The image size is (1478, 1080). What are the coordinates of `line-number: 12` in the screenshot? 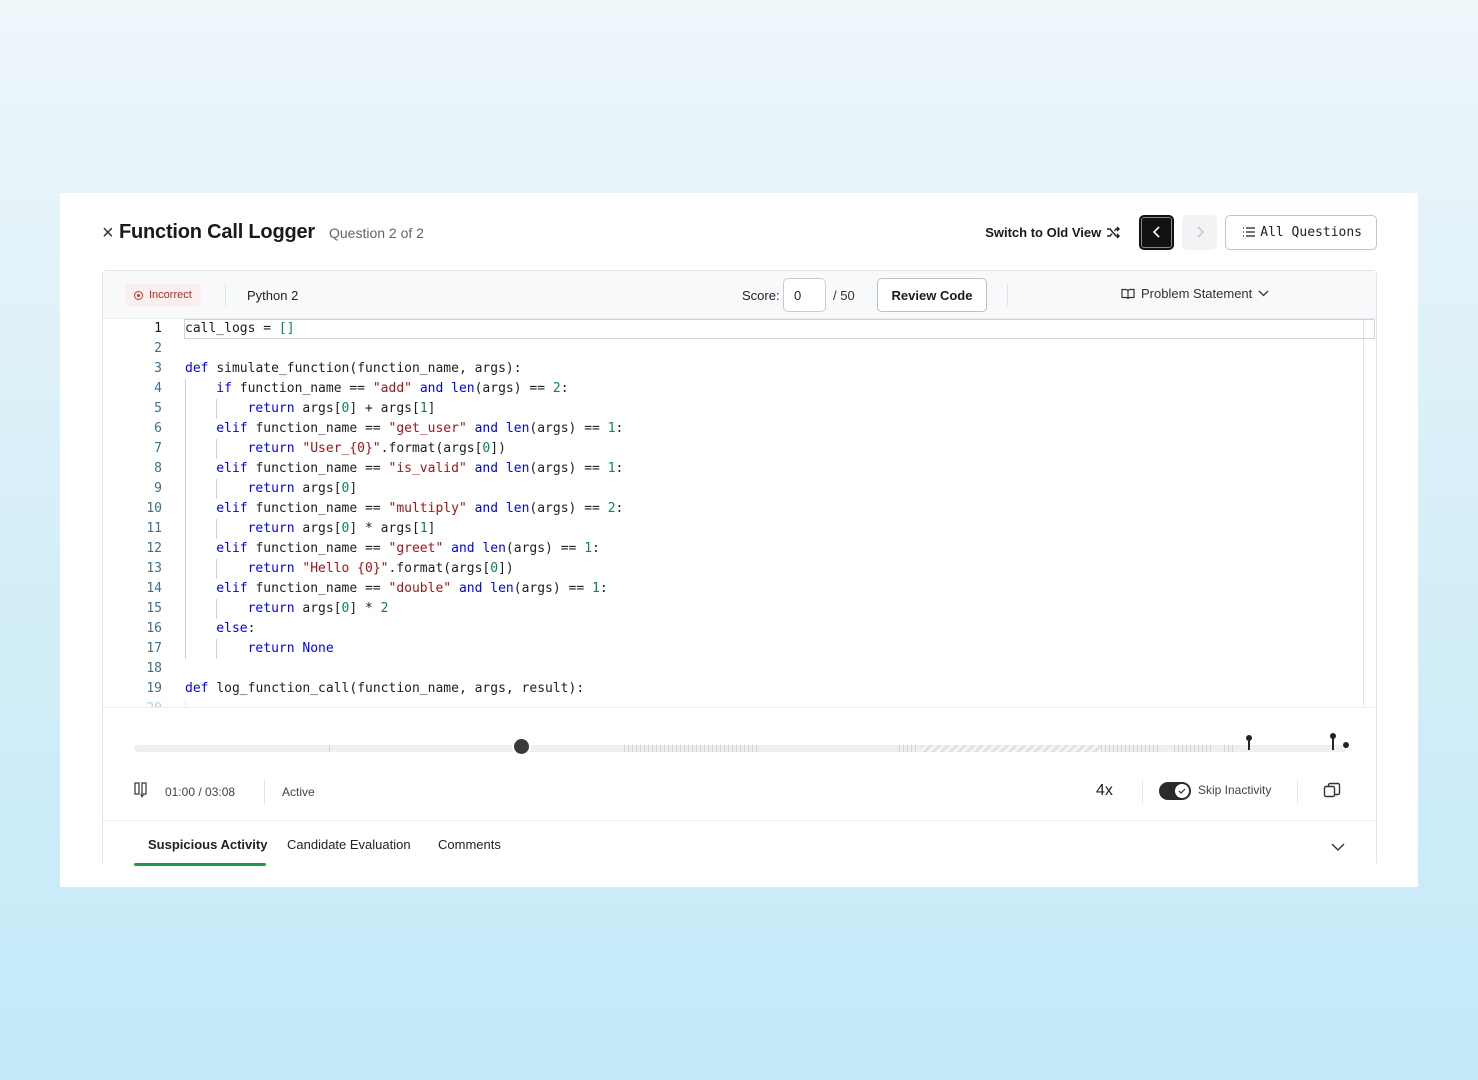 It's located at (154, 548).